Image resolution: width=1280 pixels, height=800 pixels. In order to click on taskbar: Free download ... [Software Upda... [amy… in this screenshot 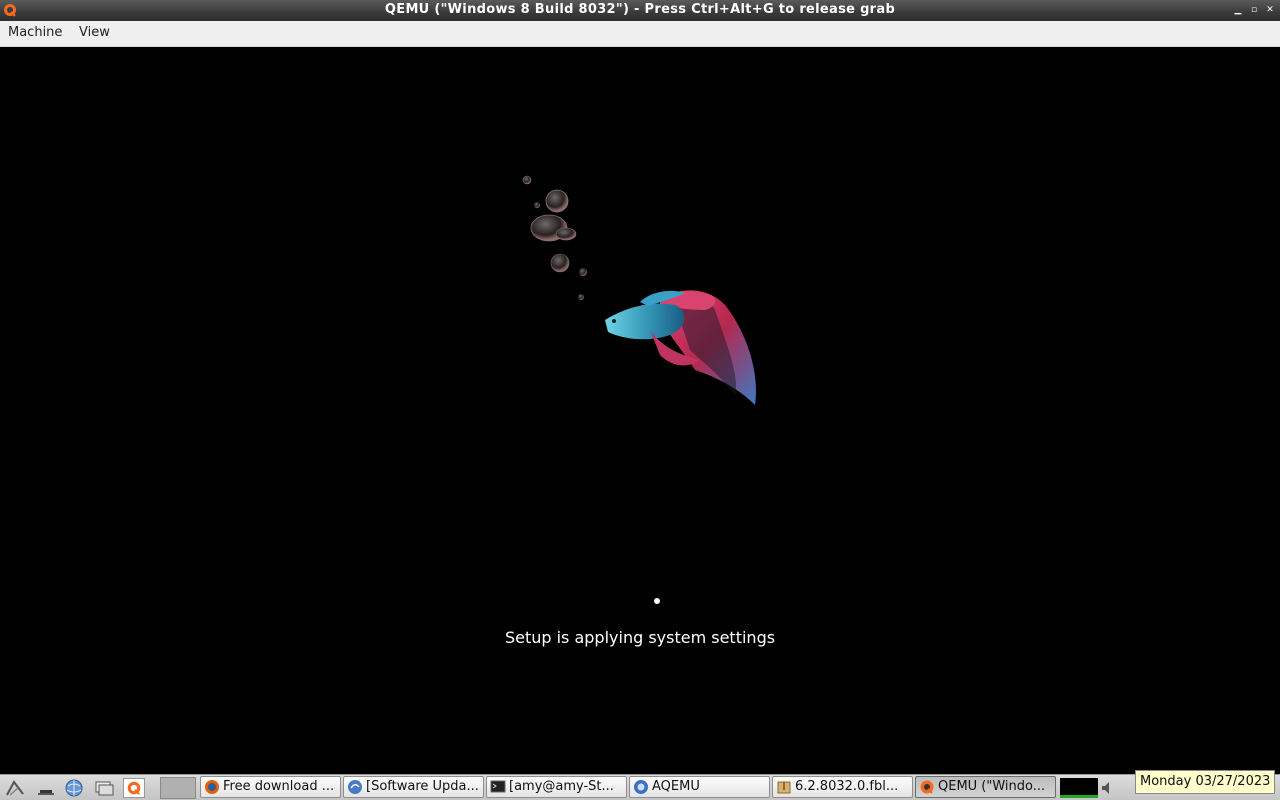, I will do `click(640, 787)`.